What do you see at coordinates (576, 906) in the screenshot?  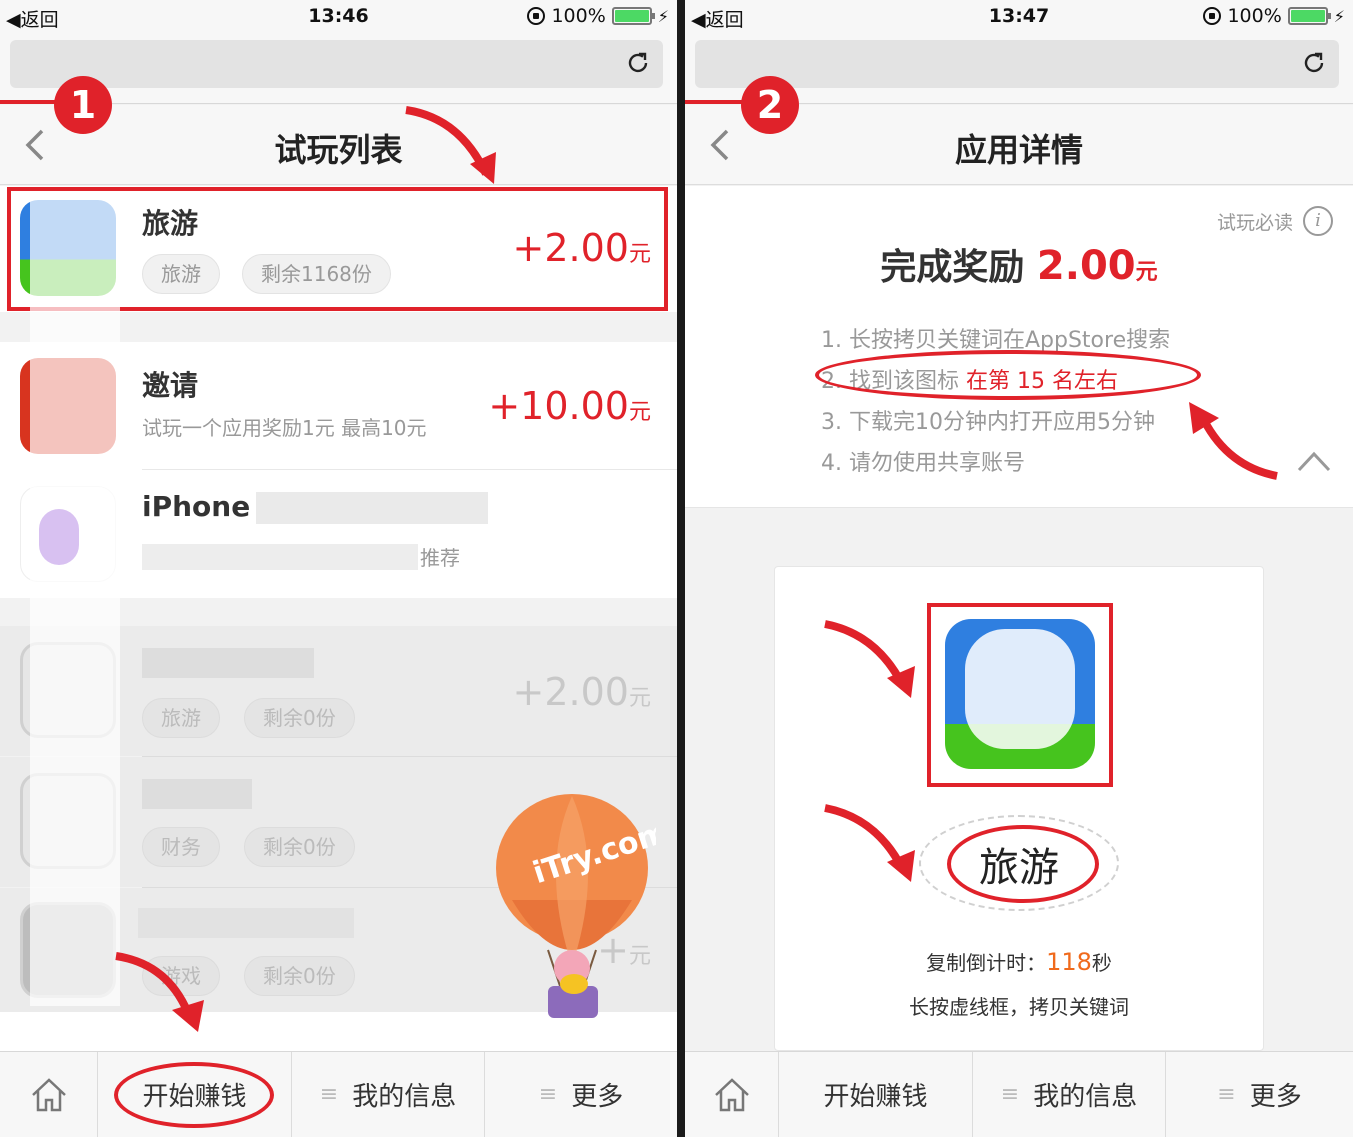 I see `balloon-mascot-icon: iTry.com` at bounding box center [576, 906].